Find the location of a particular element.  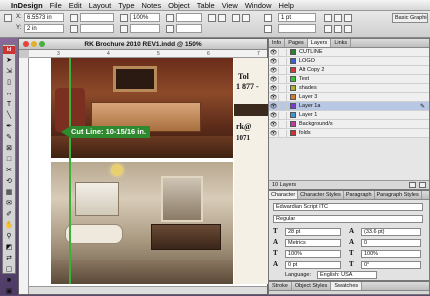

hand-tool-icon: ✋ is located at coordinates (9, 225).